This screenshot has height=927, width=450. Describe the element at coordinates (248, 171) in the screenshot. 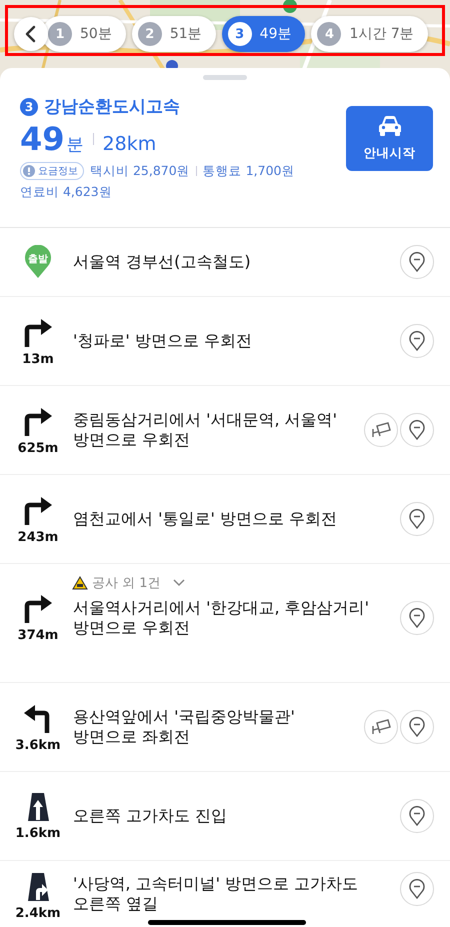

I see `toll-fee: 통행료 1,700원` at that location.